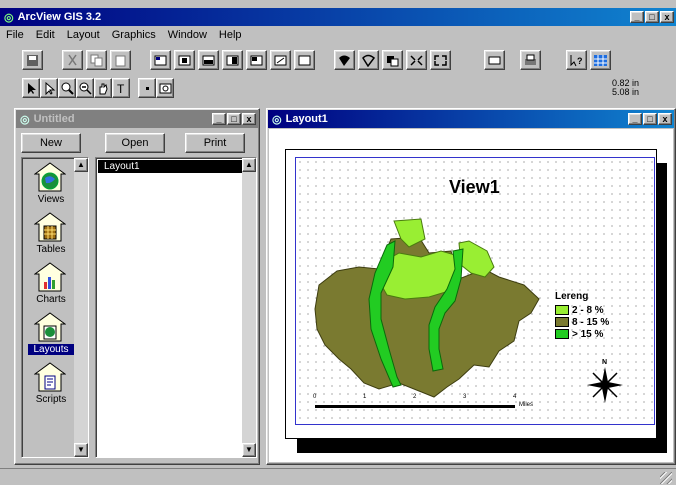 The image size is (676, 485). I want to click on legend: Lereng 2 - 8 % 8 - 15 % > 15 %, so click(582, 315).